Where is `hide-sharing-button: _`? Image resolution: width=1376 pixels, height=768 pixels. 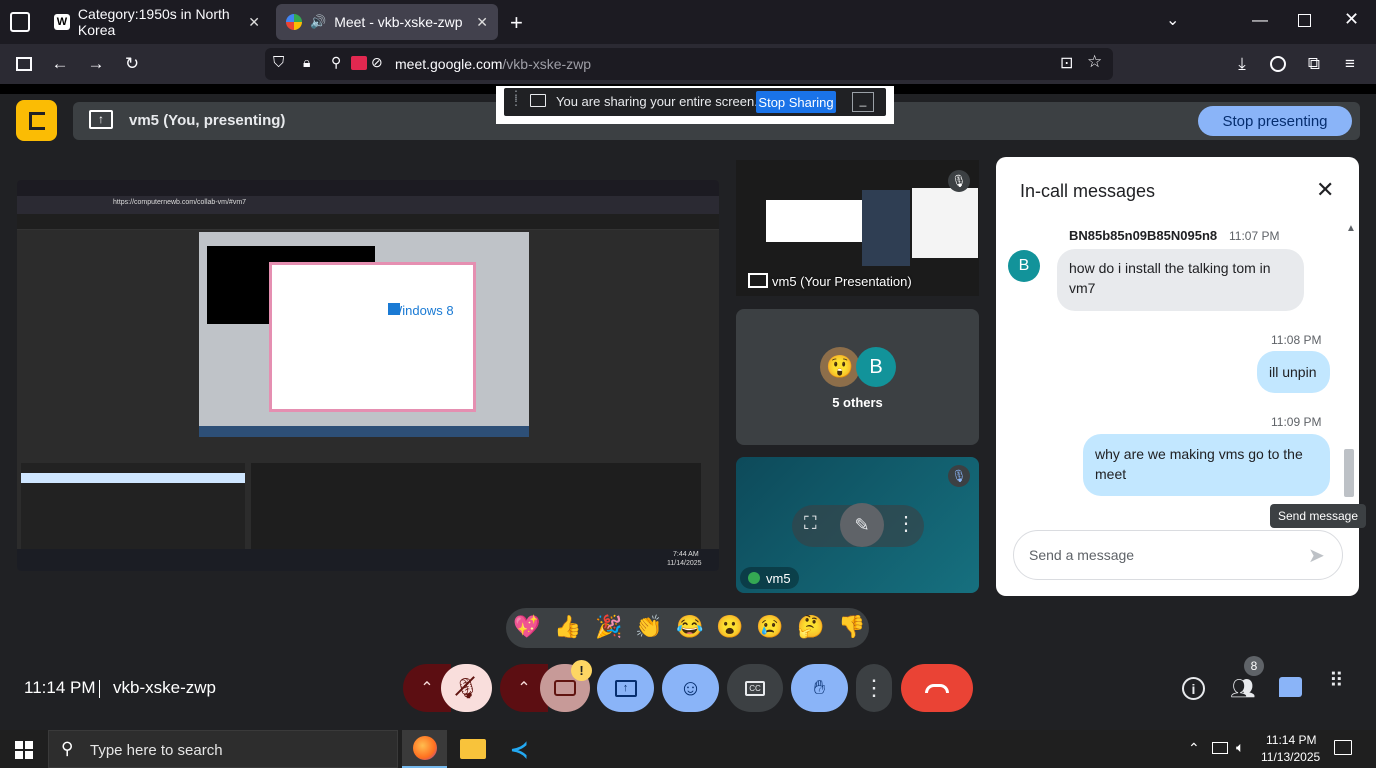 hide-sharing-button: _ is located at coordinates (863, 102).